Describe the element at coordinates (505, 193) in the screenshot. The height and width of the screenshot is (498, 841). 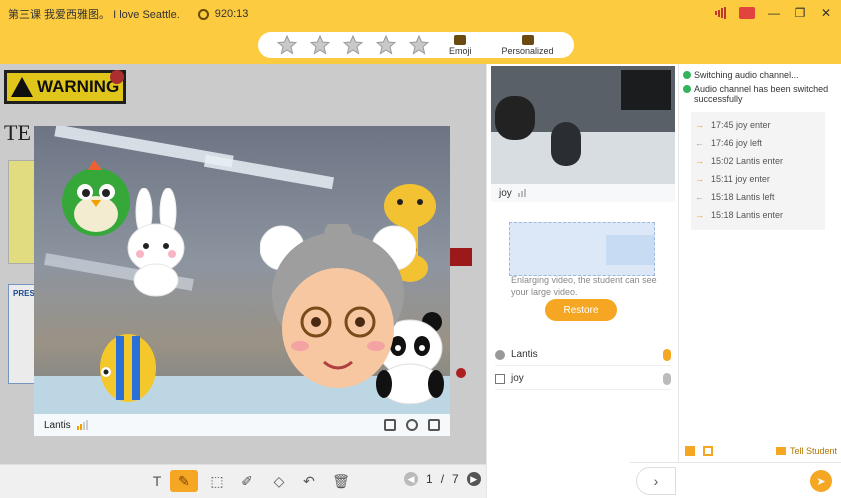
I see `student-name: joy` at that location.